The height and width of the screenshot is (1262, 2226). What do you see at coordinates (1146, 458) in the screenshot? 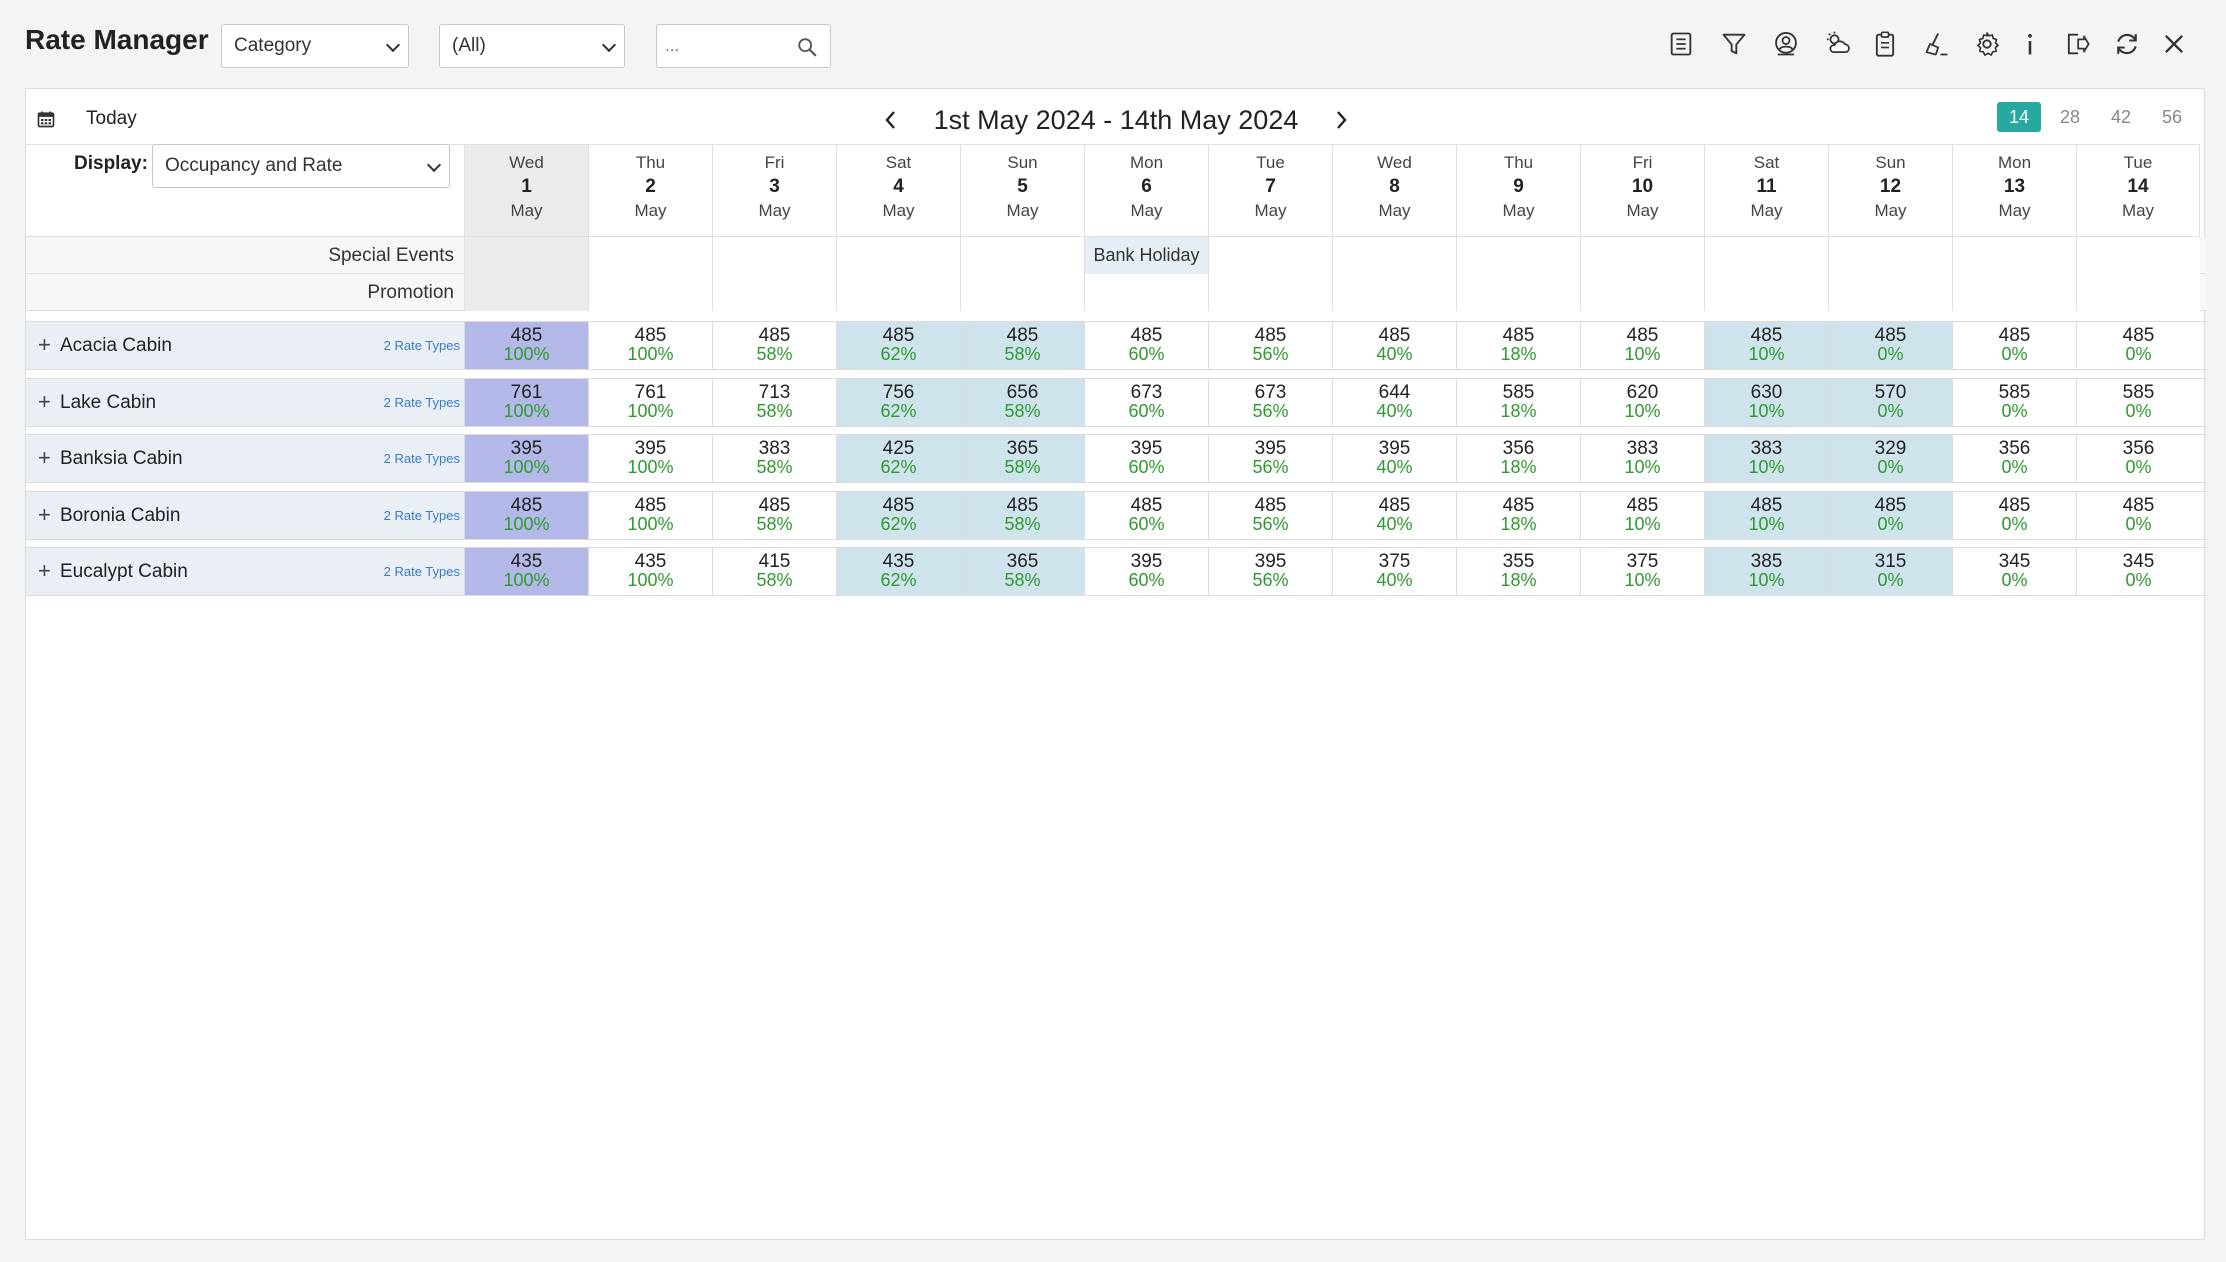
I see `rate-cell: 395 60%` at bounding box center [1146, 458].